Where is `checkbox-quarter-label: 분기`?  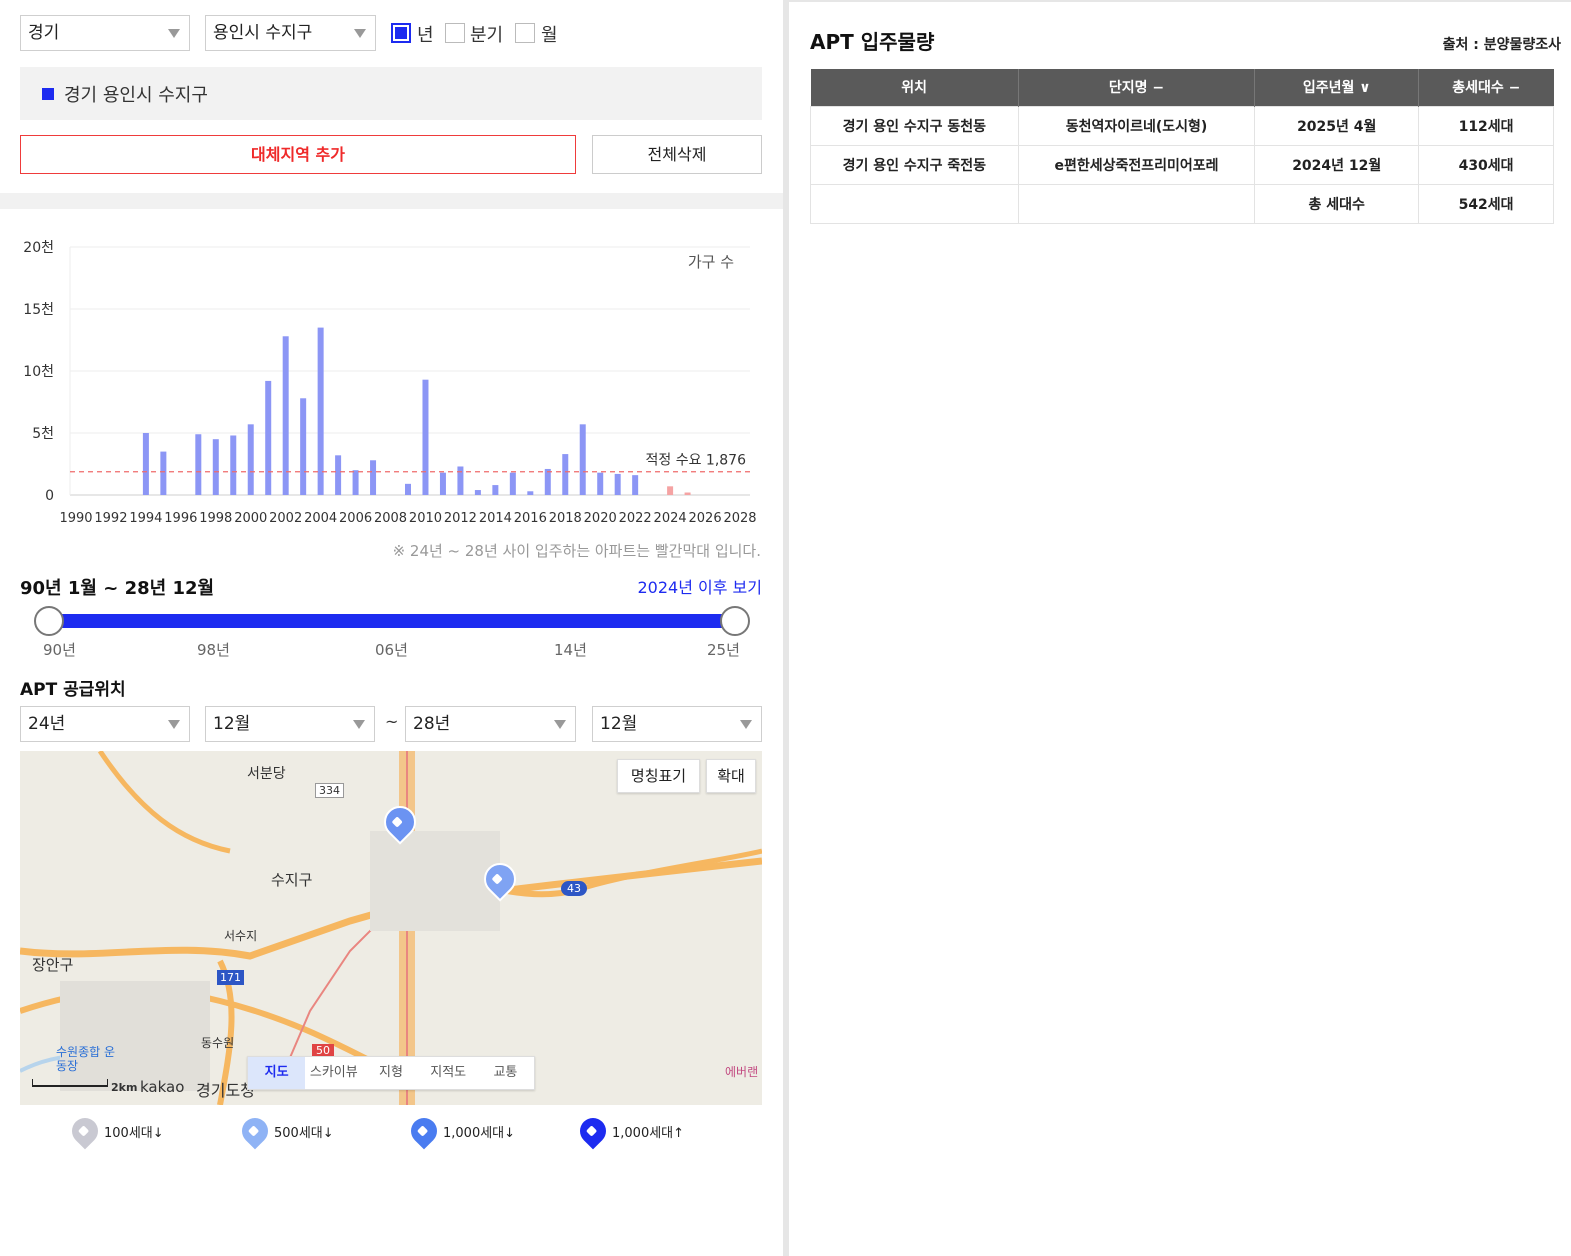
checkbox-quarter-label: 분기 is located at coordinates (487, 35).